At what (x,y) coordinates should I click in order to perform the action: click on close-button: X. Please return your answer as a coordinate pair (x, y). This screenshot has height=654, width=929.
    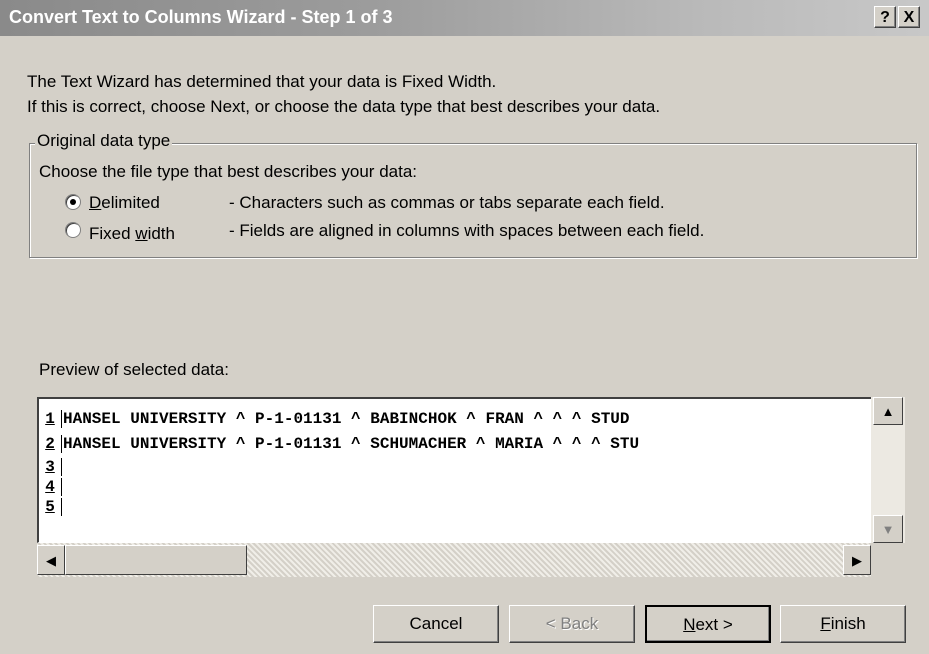
    Looking at the image, I should click on (909, 17).